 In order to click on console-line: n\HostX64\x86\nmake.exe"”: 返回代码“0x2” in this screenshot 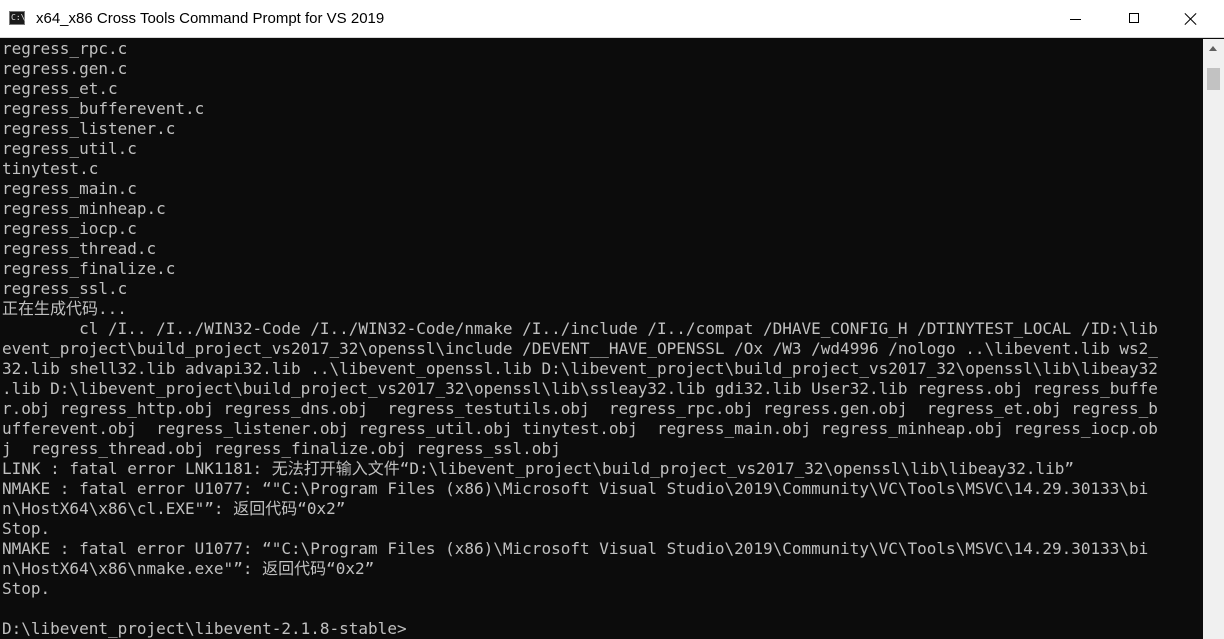, I will do `click(188, 568)`.